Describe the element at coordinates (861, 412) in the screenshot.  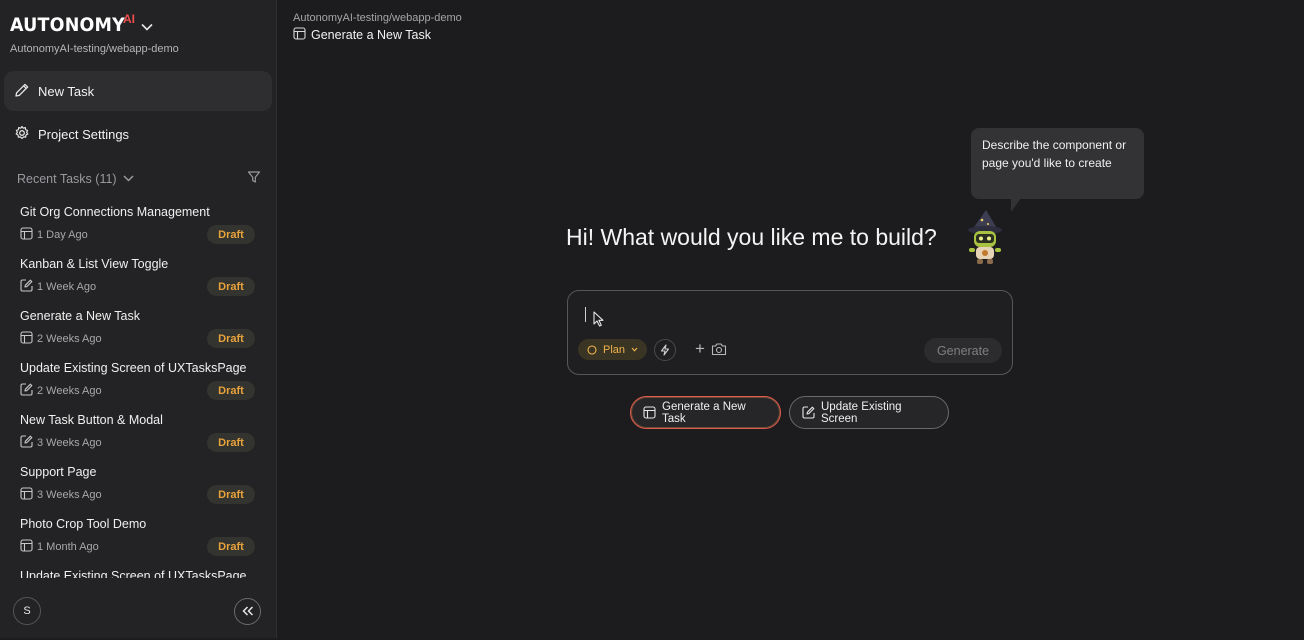
I see `action-label: Update Existing Screen` at that location.